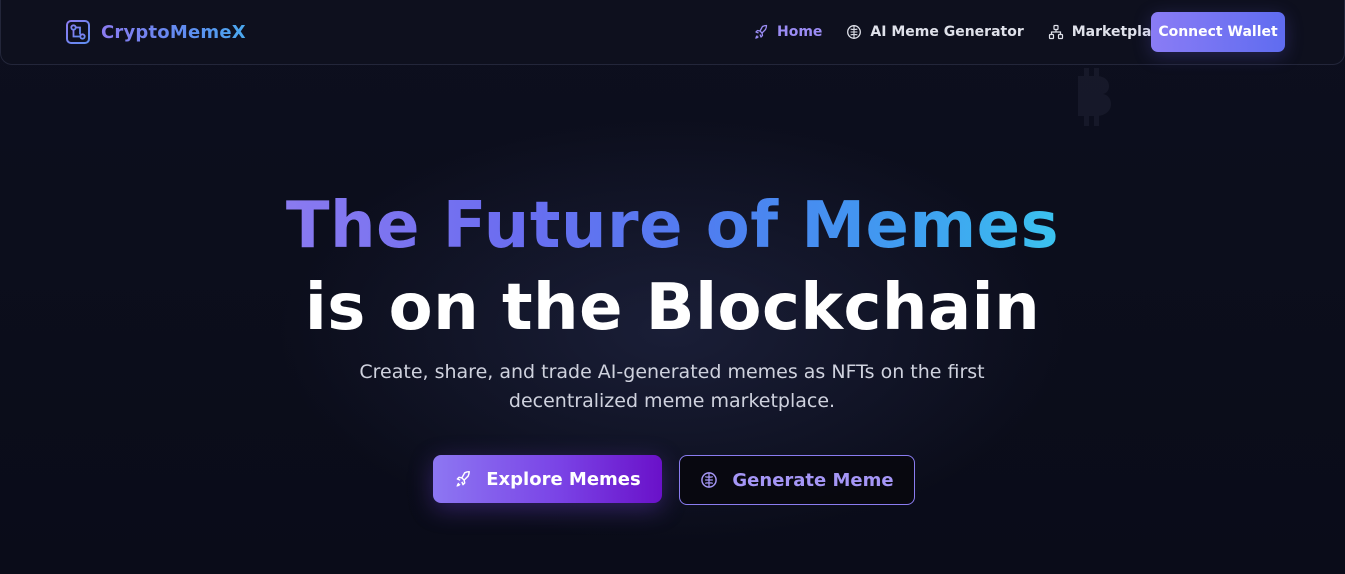  Describe the element at coordinates (800, 32) in the screenshot. I see `nav-item-label: Home` at that location.